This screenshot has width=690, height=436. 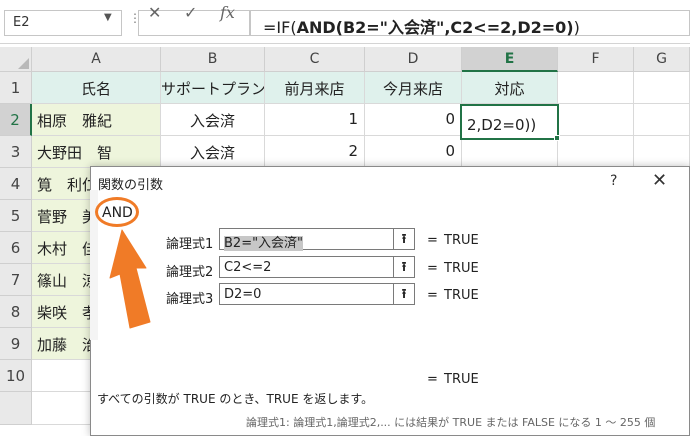 What do you see at coordinates (596, 59) in the screenshot?
I see `column-header-f: F` at bounding box center [596, 59].